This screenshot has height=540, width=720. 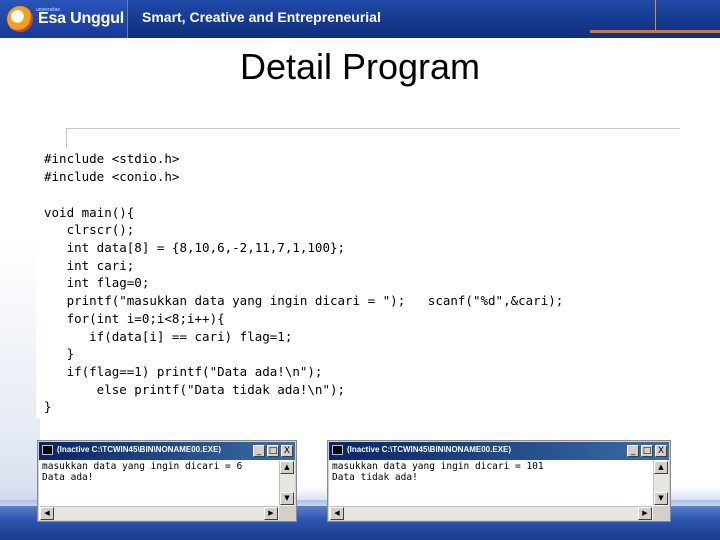 I want to click on code-line: if(flag==1) printf("Data ada!\n");, so click(x=183, y=371).